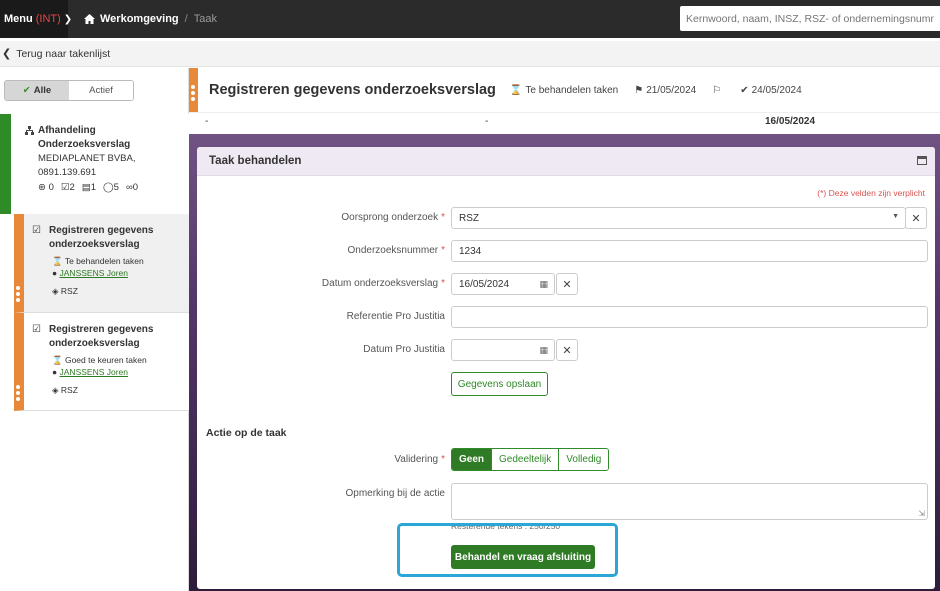 The height and width of the screenshot is (591, 940). I want to click on back-link: ❮ Terug naar takenlijst, so click(470, 54).